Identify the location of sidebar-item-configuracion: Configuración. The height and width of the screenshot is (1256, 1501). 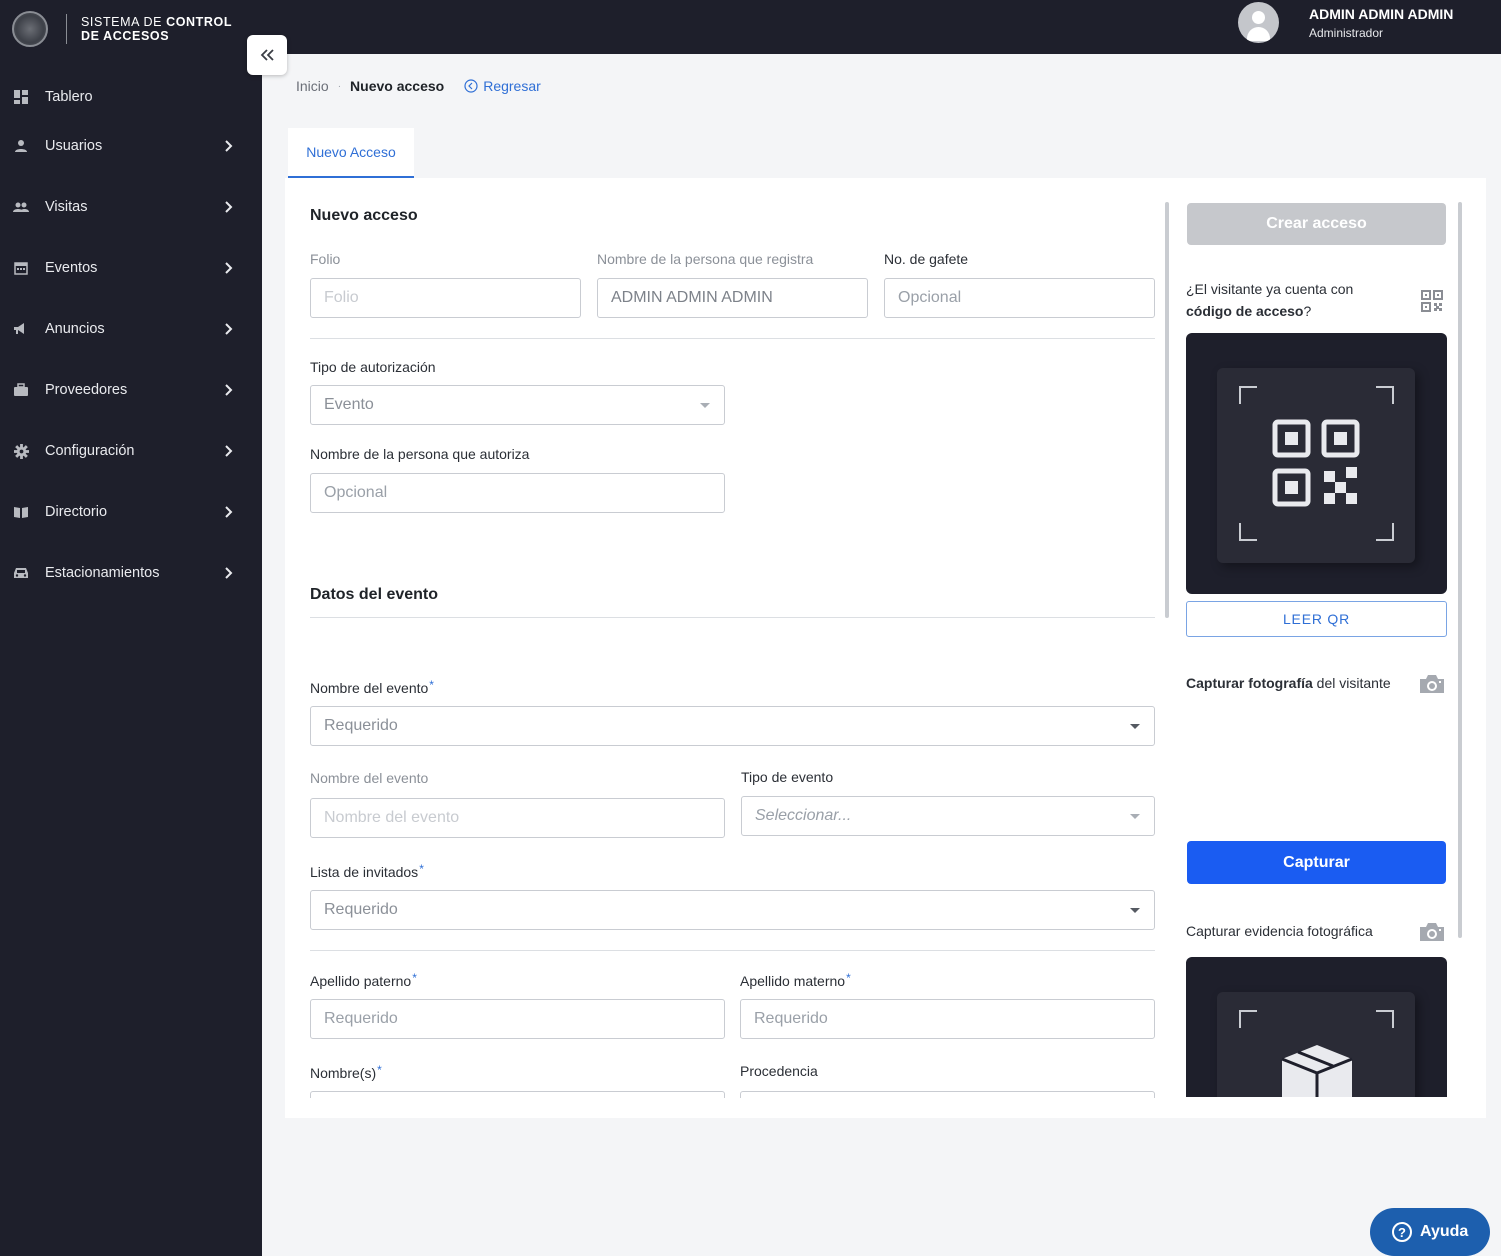
(131, 451).